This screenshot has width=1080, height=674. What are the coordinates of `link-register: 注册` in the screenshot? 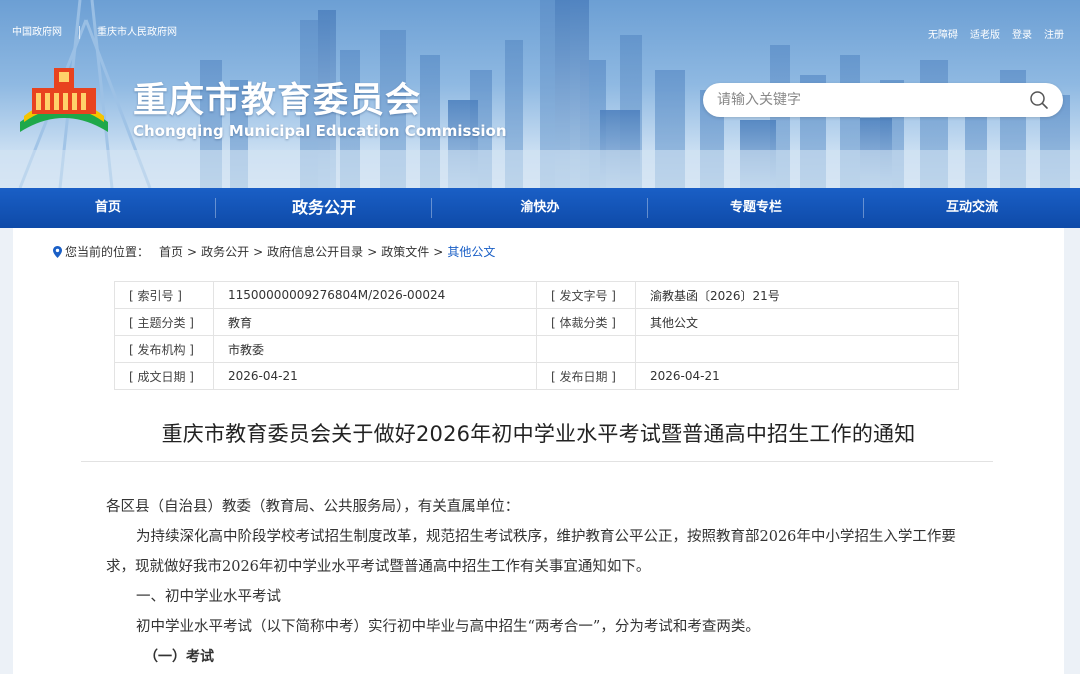 It's located at (1054, 33).